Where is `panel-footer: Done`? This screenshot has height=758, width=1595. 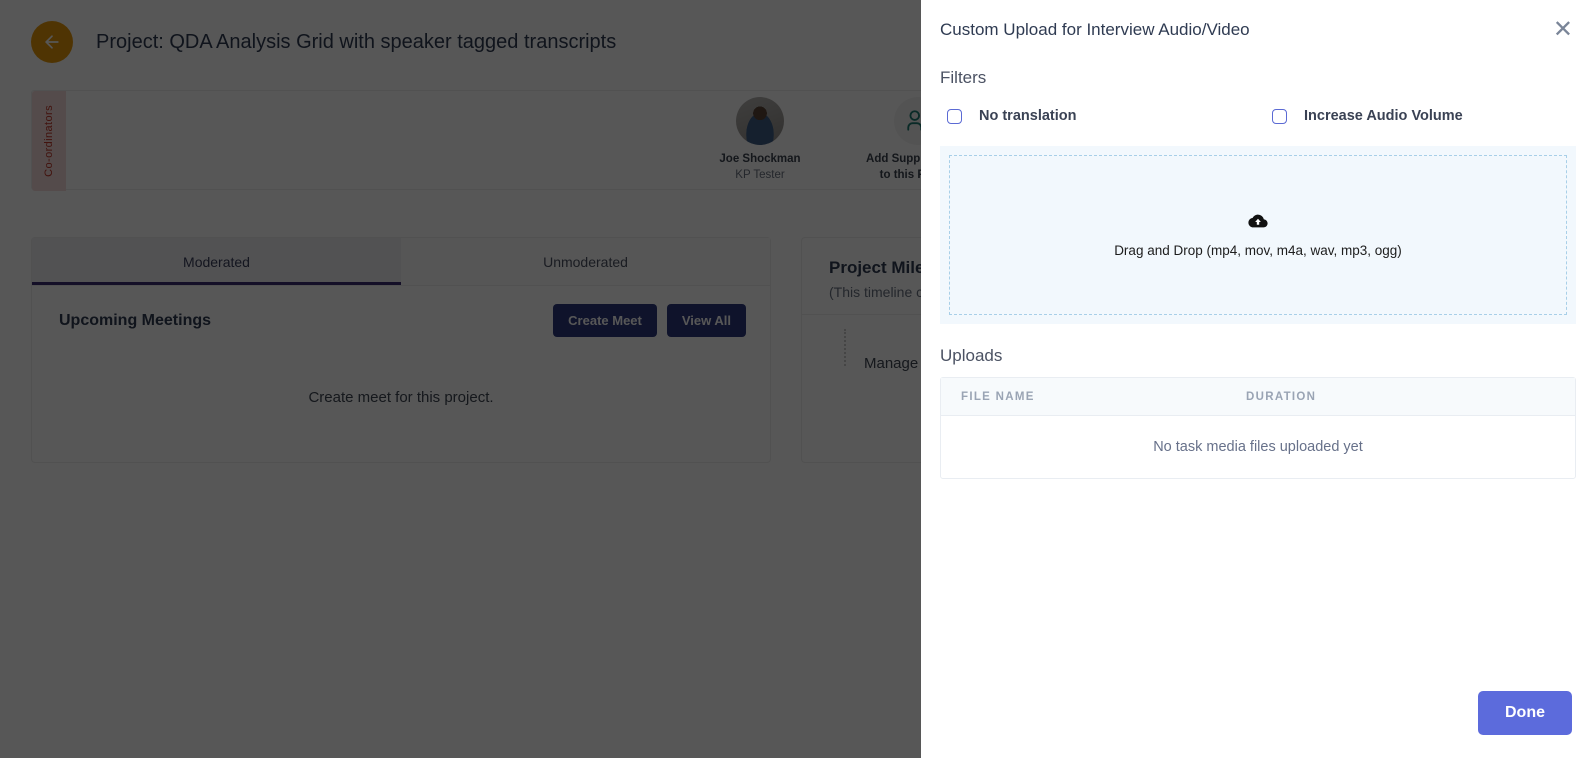
panel-footer: Done is located at coordinates (1258, 724).